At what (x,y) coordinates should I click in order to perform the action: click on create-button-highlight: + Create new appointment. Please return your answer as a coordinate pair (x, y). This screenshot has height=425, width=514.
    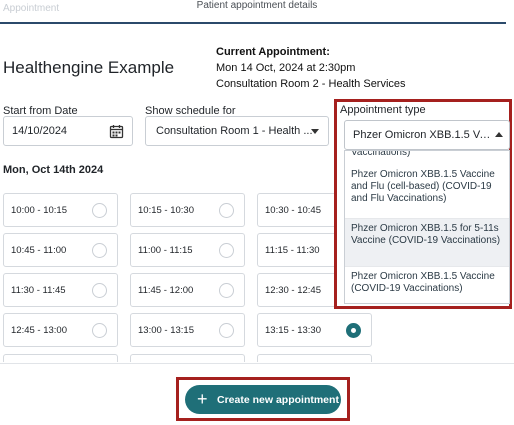
    Looking at the image, I should click on (263, 399).